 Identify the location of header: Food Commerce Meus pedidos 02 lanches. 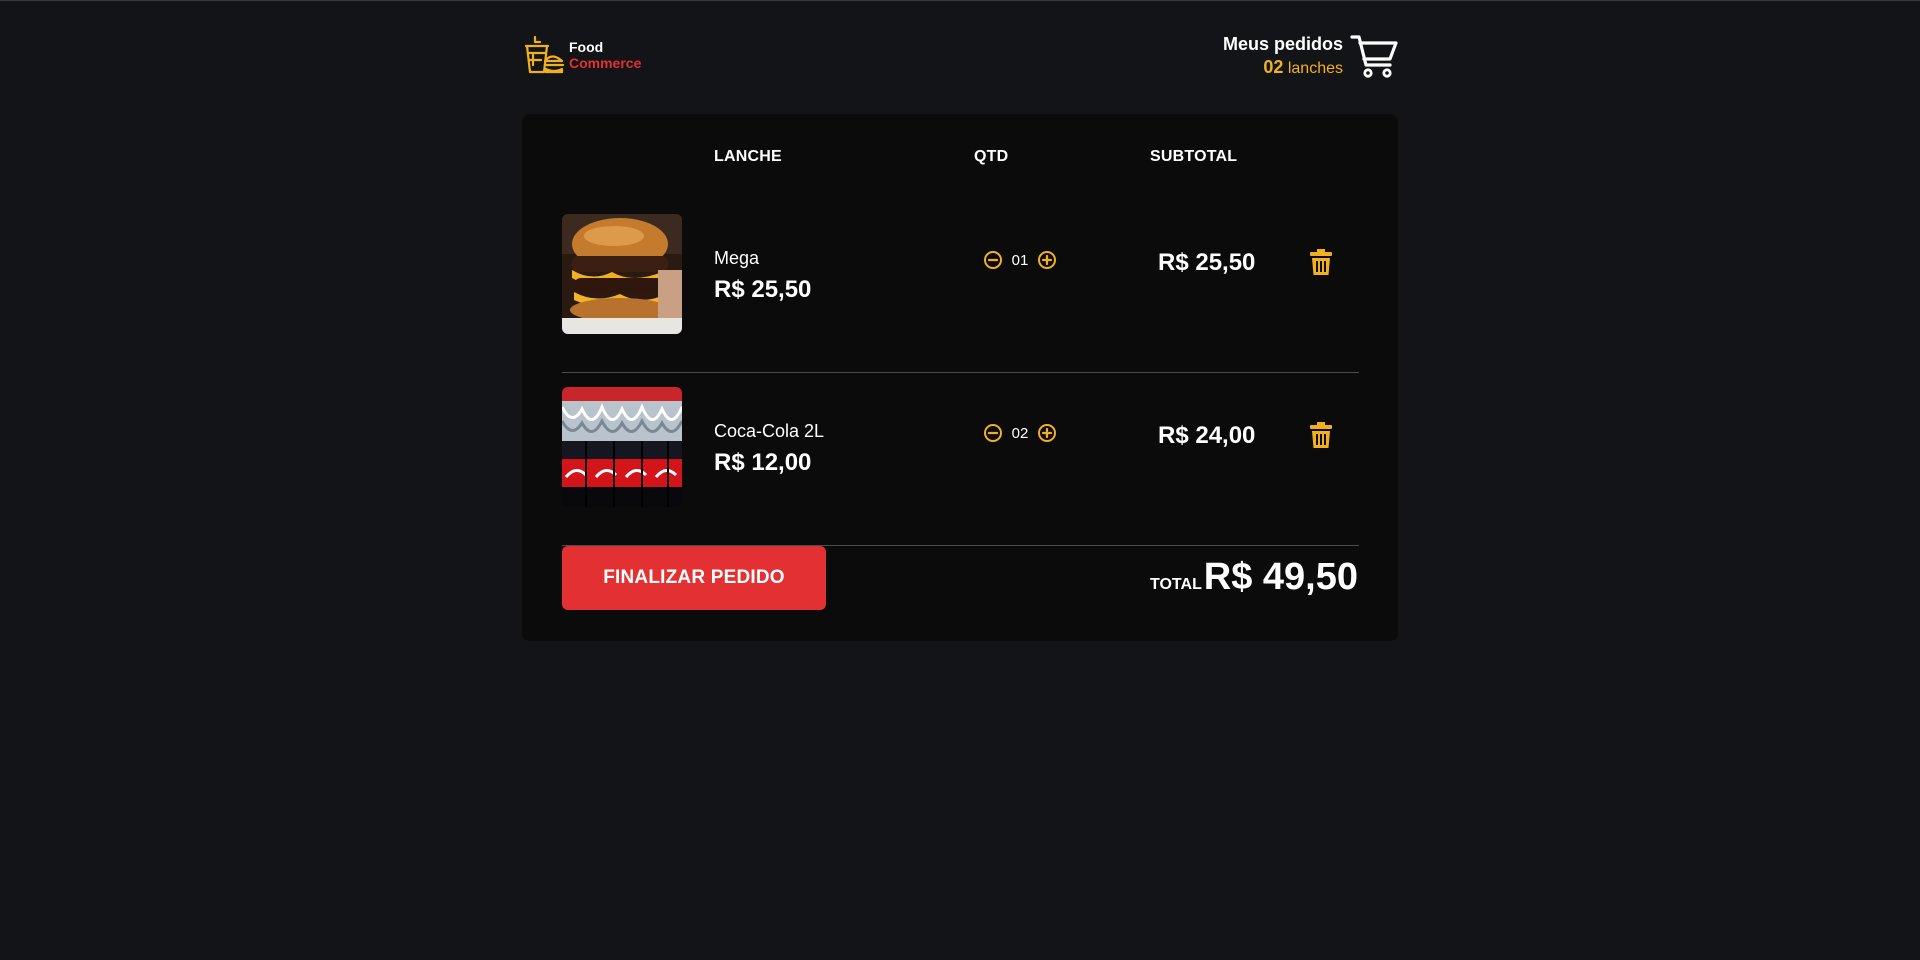
(960, 57).